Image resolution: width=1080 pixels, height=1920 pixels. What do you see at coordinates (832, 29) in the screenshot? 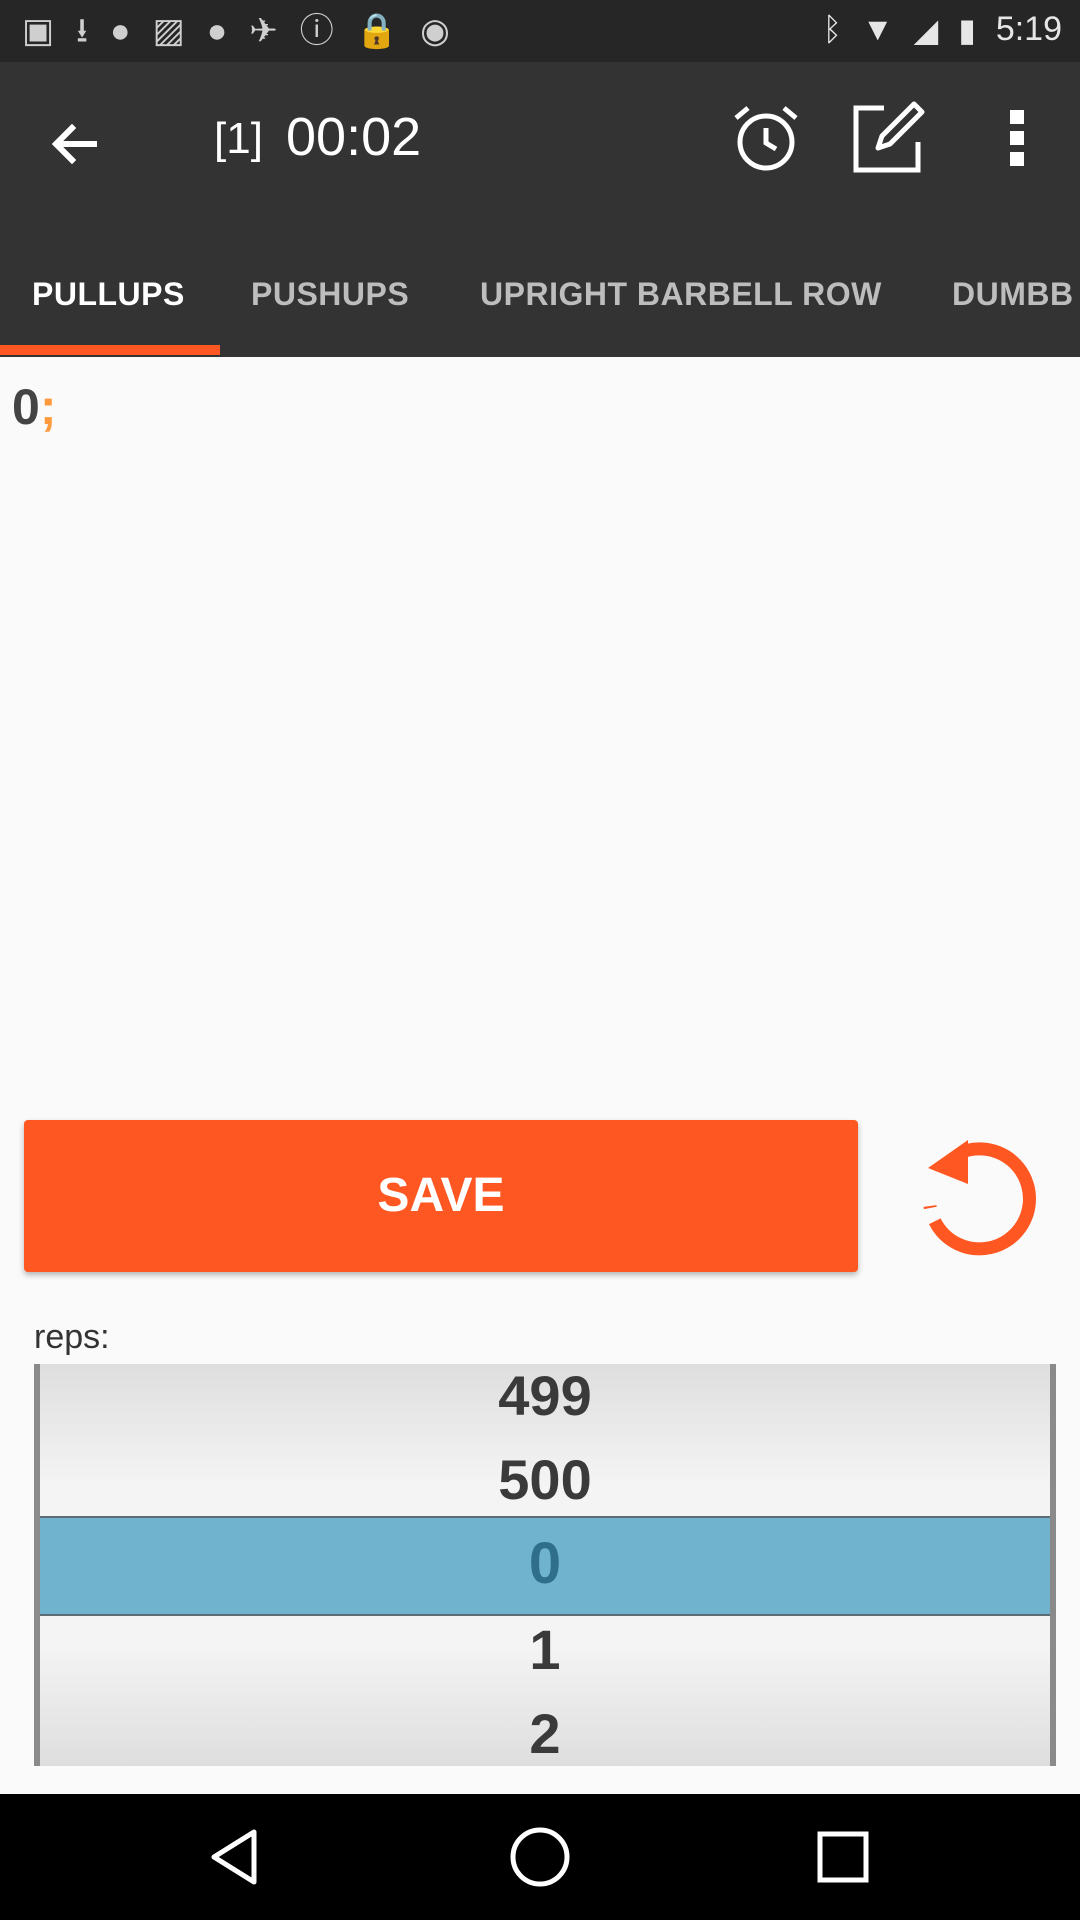
I see `bluetooth-icon: ᛒ` at bounding box center [832, 29].